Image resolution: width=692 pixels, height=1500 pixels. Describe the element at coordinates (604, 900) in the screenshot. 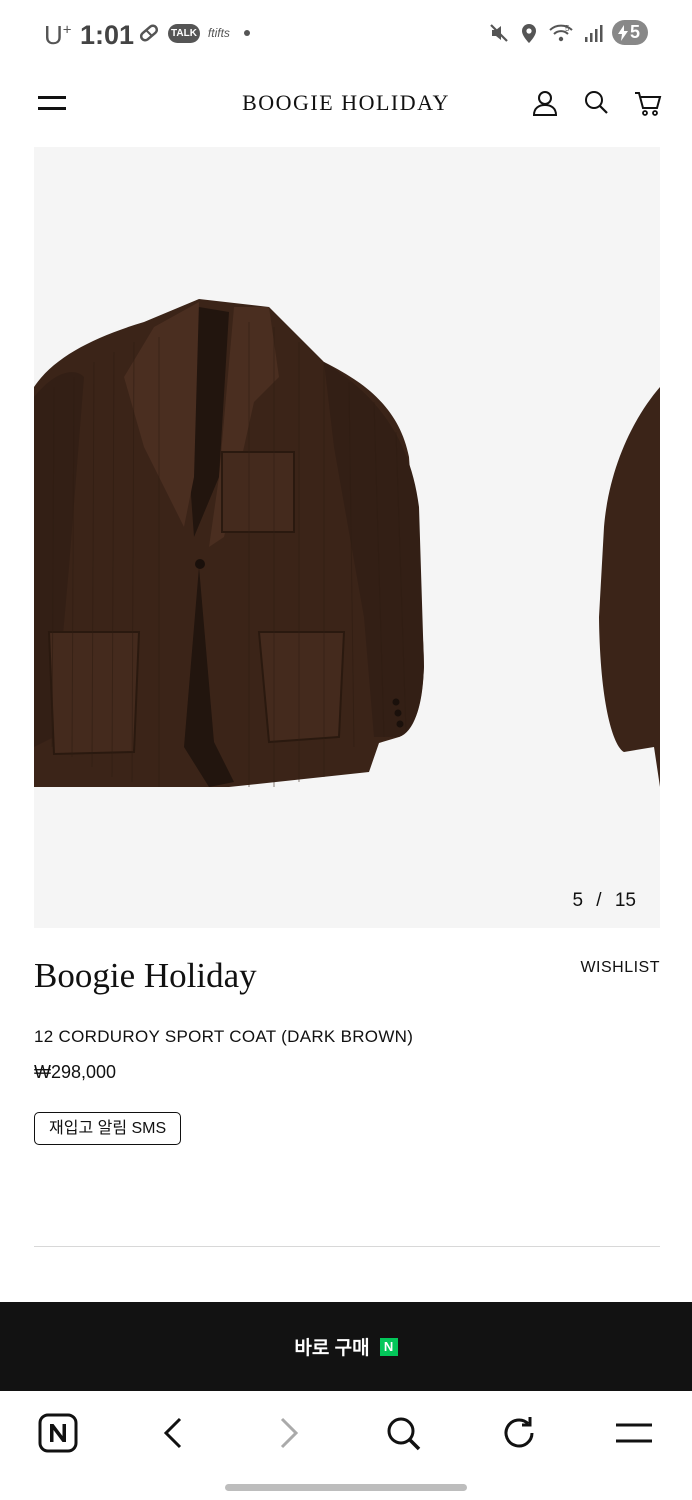

I see `image-counter: 5 / 15` at that location.